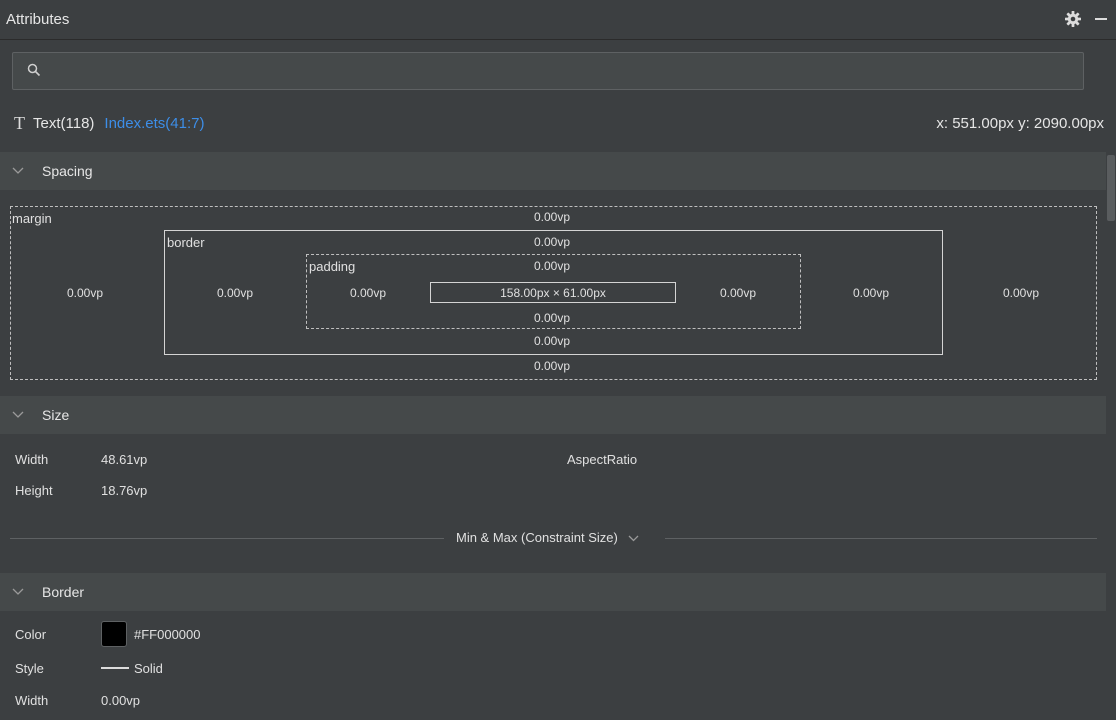 This screenshot has width=1116, height=720. What do you see at coordinates (881, 538) in the screenshot?
I see `divider-right` at bounding box center [881, 538].